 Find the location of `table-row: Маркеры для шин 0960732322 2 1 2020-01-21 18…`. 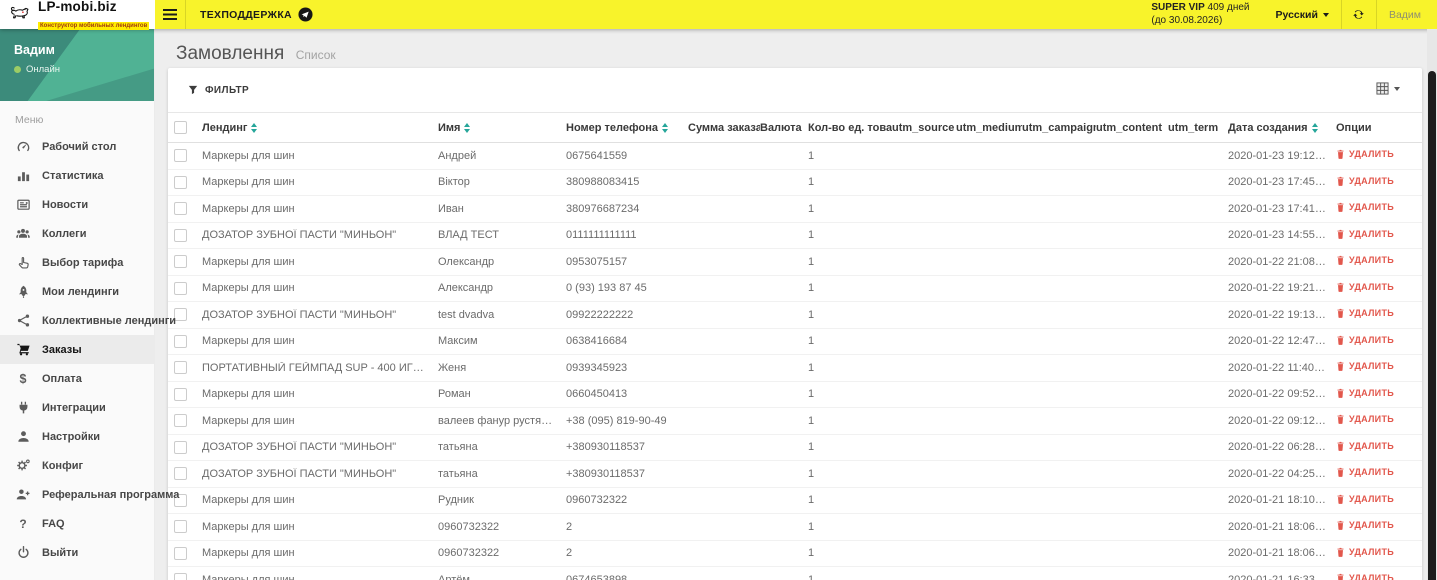

table-row: Маркеры для шин 0960732322 2 1 2020-01-21 18… is located at coordinates (795, 554).